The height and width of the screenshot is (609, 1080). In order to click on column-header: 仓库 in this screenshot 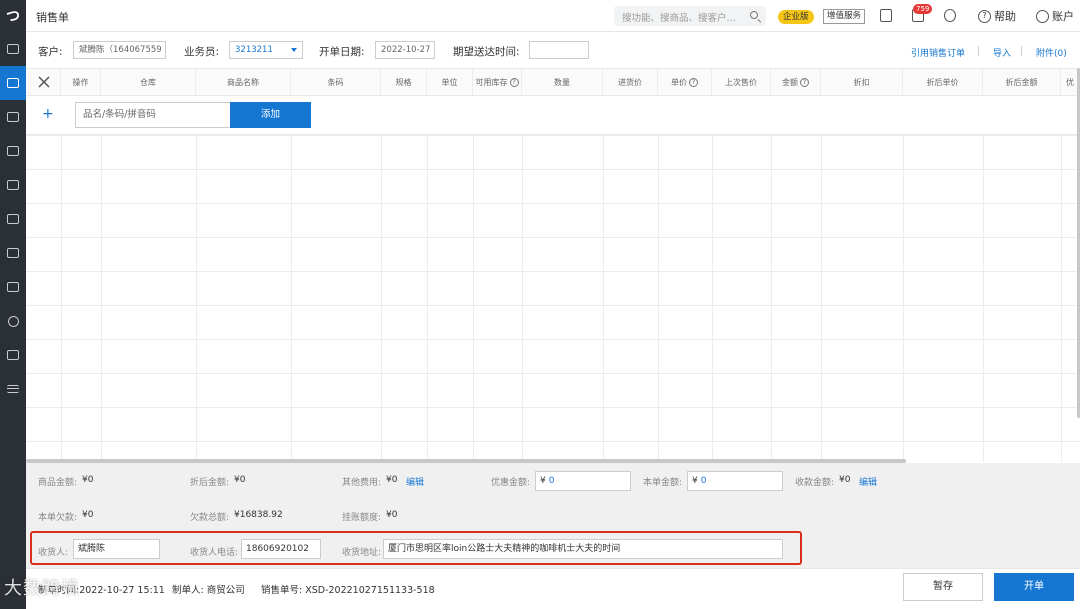, I will do `click(148, 82)`.